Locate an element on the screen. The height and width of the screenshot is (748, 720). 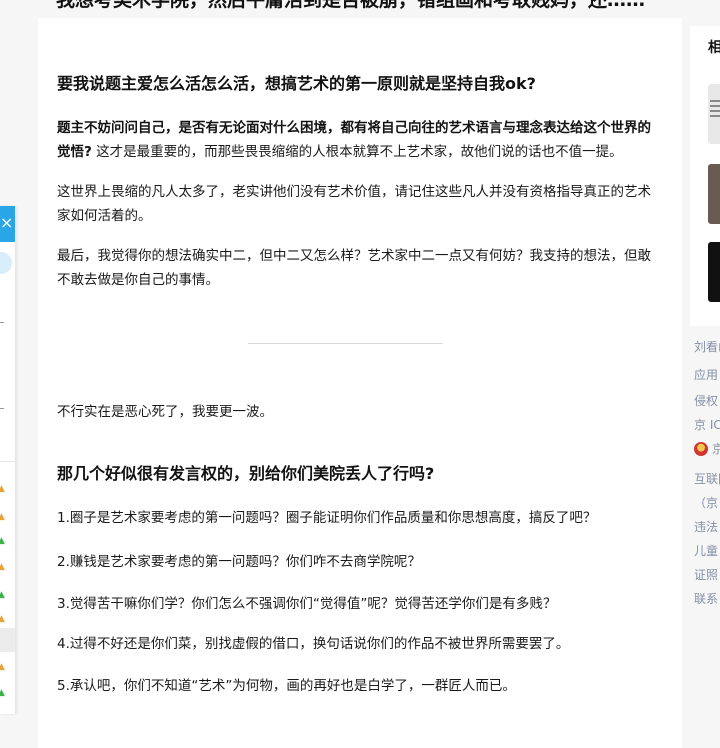
panel-separator is located at coordinates (7, 461).